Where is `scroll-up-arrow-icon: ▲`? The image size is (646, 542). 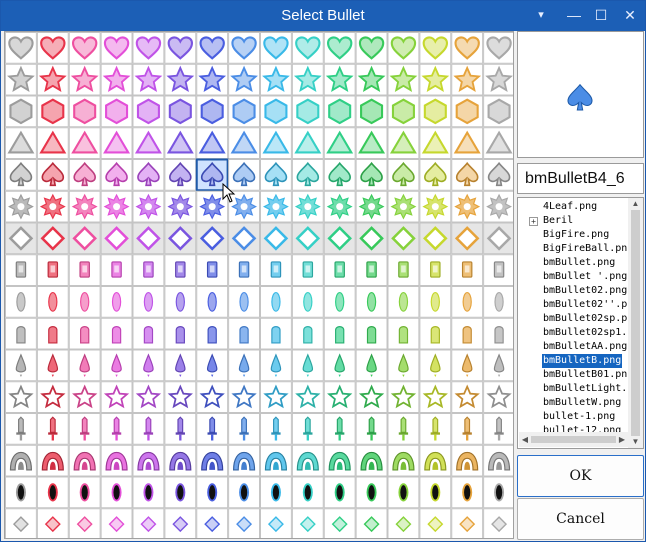 scroll-up-arrow-icon: ▲ is located at coordinates (635, 204).